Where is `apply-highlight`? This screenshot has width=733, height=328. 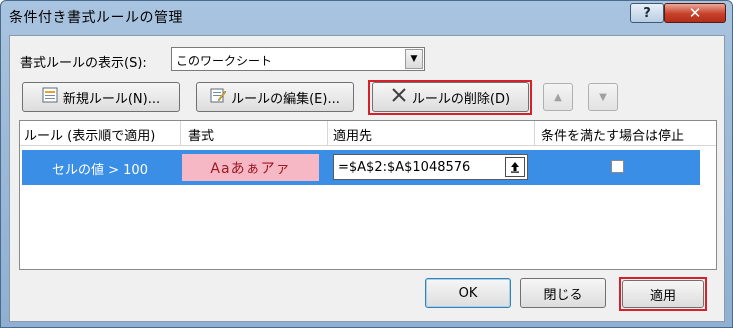
apply-highlight is located at coordinates (663, 294).